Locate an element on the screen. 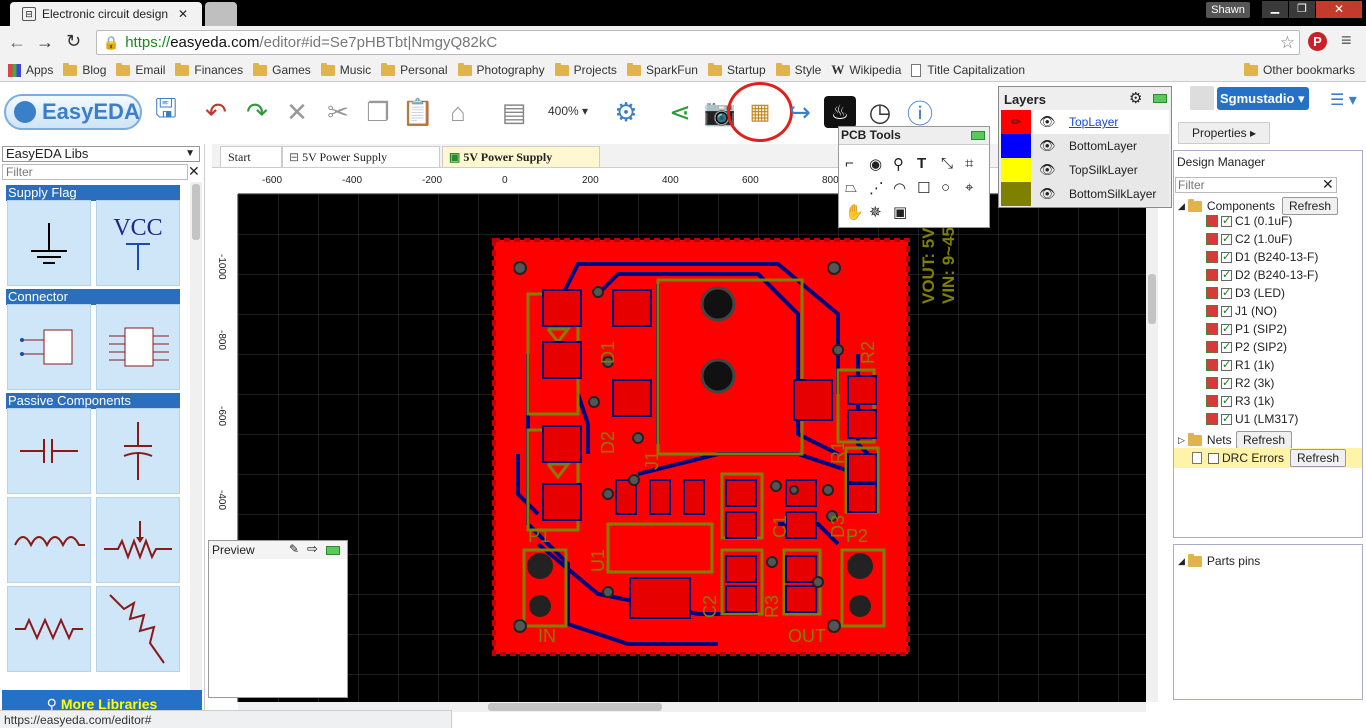 The image size is (1366, 728). forward-icon: → is located at coordinates (45, 42).